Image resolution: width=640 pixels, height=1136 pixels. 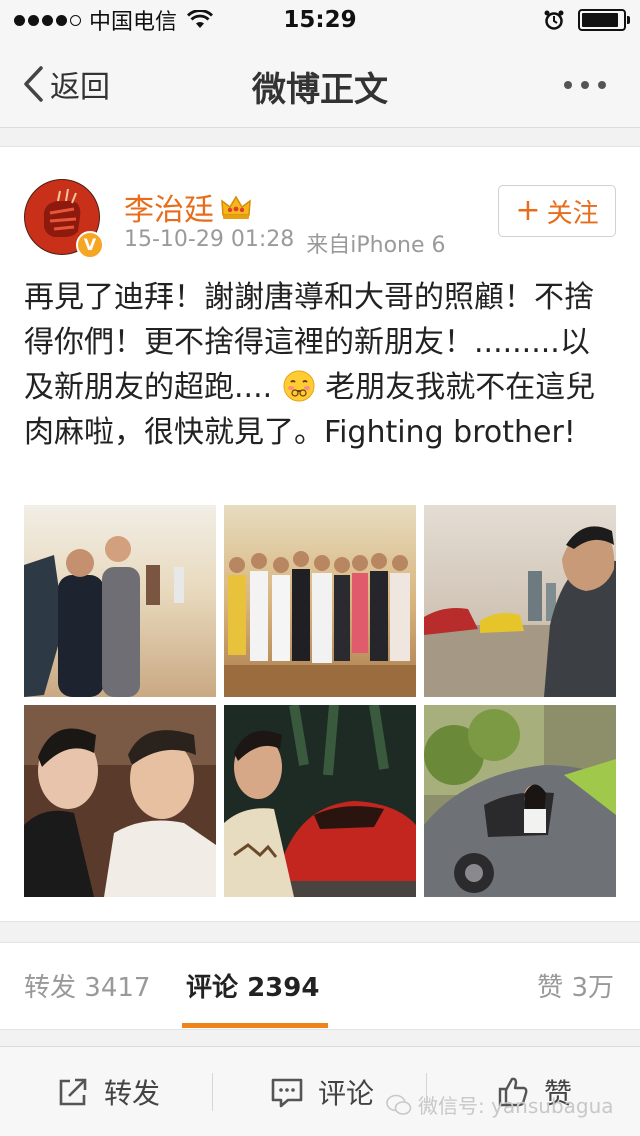 What do you see at coordinates (236, 207) in the screenshot?
I see `crown-icon` at bounding box center [236, 207].